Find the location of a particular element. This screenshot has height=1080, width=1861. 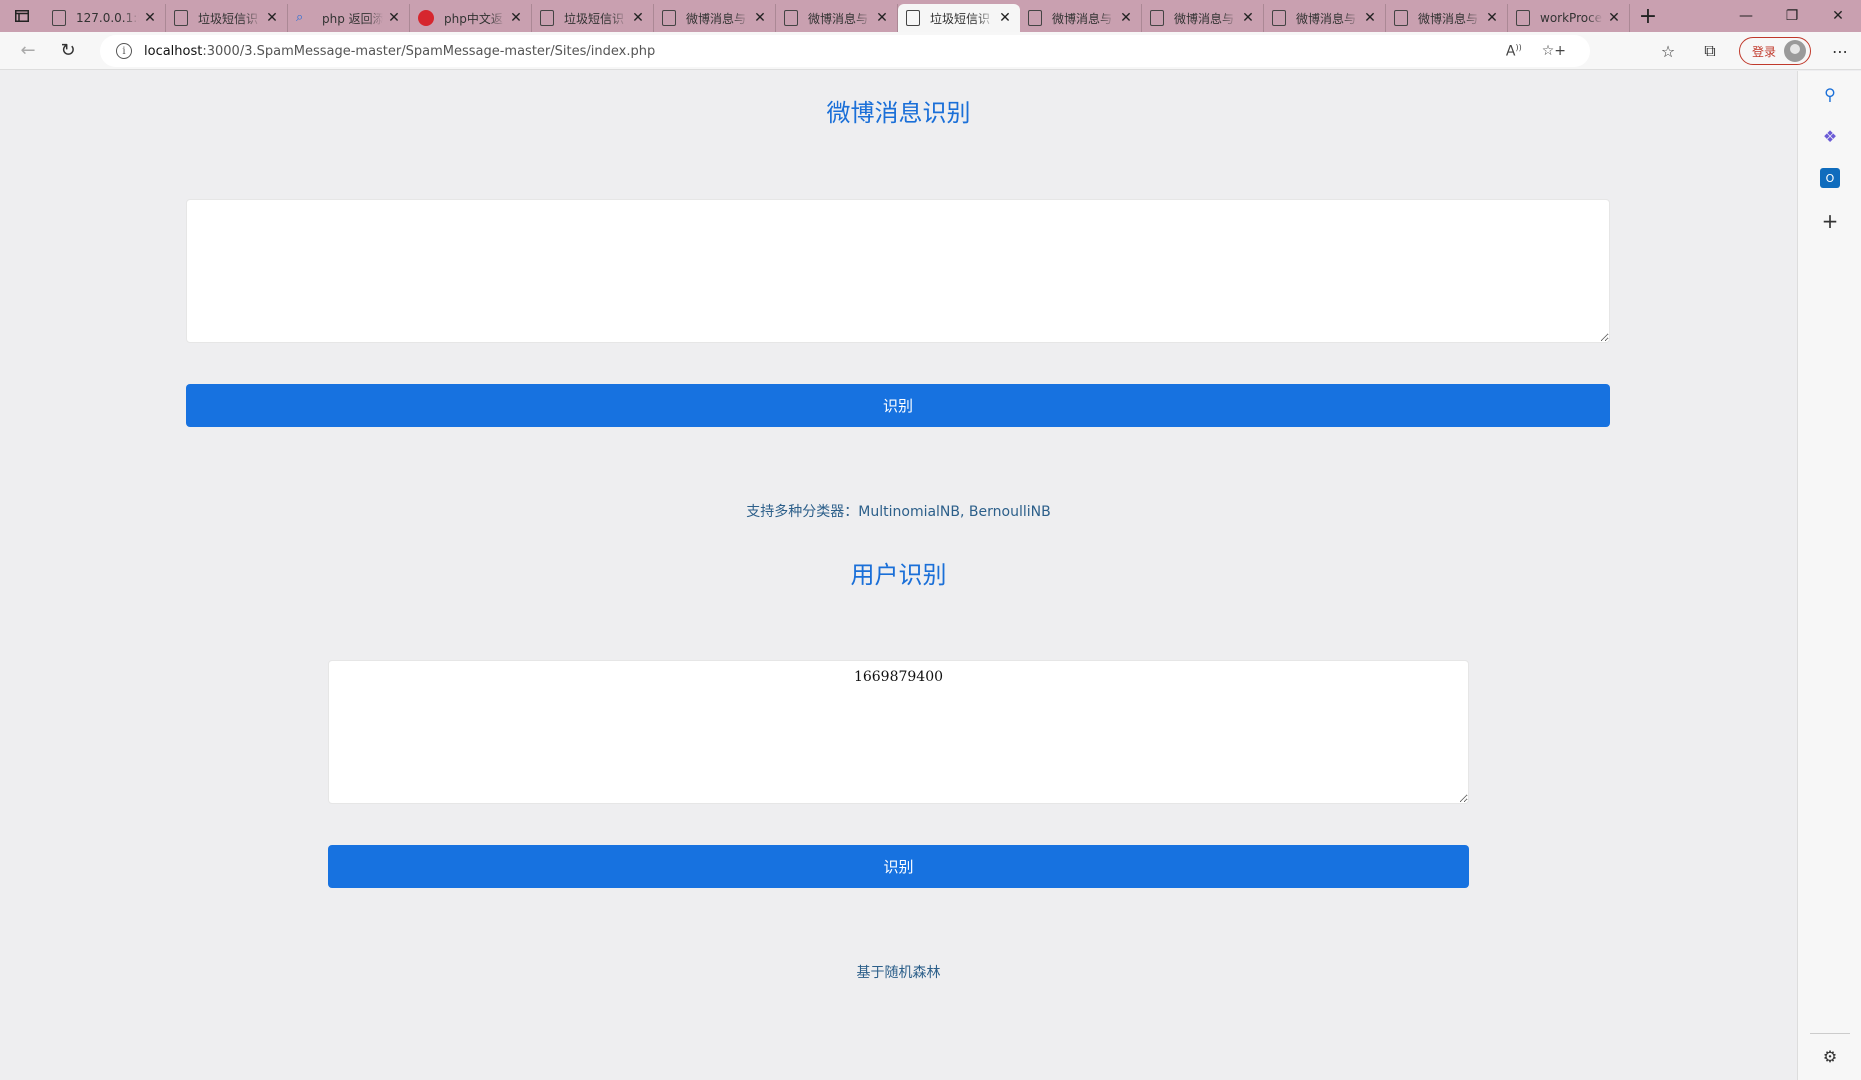

tab-4: 垃圾短信识 ✕ is located at coordinates (593, 18).